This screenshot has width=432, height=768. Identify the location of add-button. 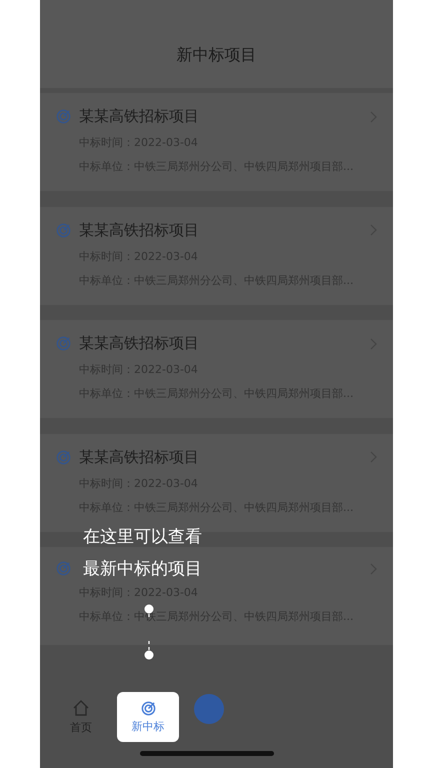
(209, 709).